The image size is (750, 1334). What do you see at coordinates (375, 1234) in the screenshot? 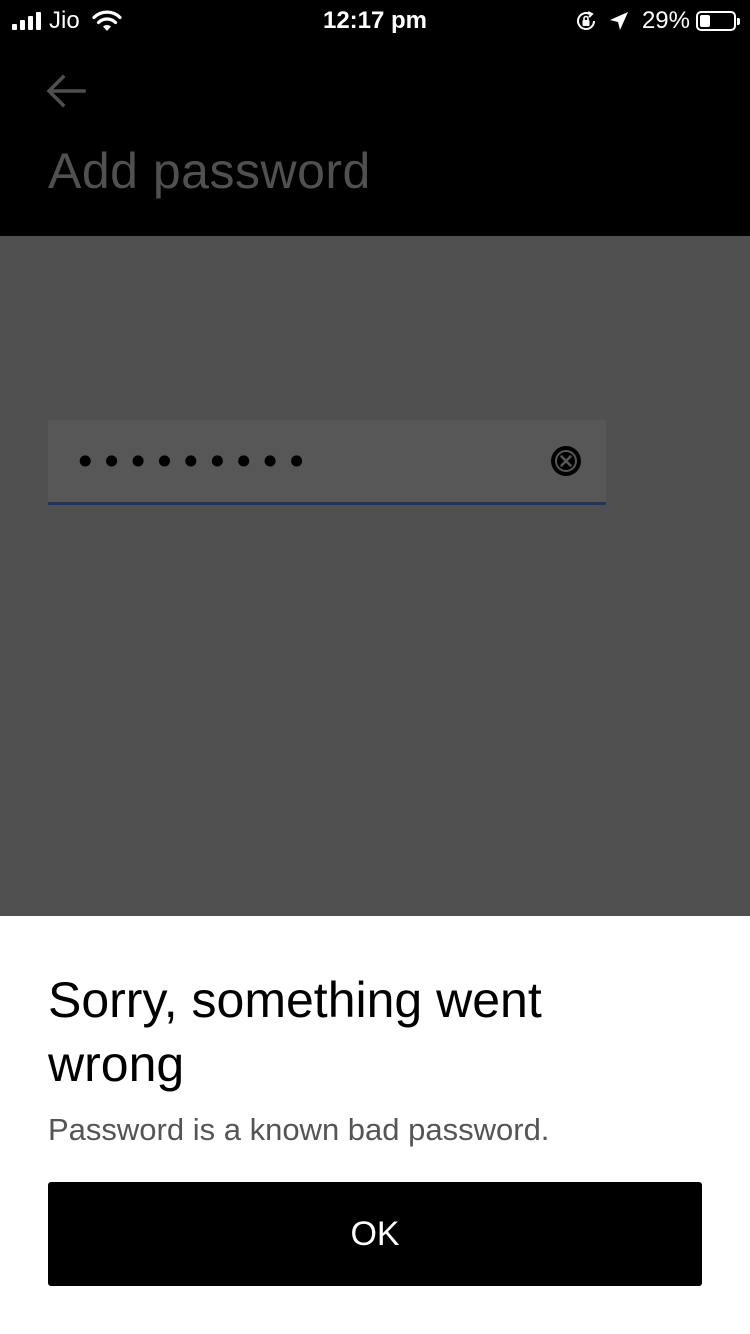
I see `ok-button: OK` at bounding box center [375, 1234].